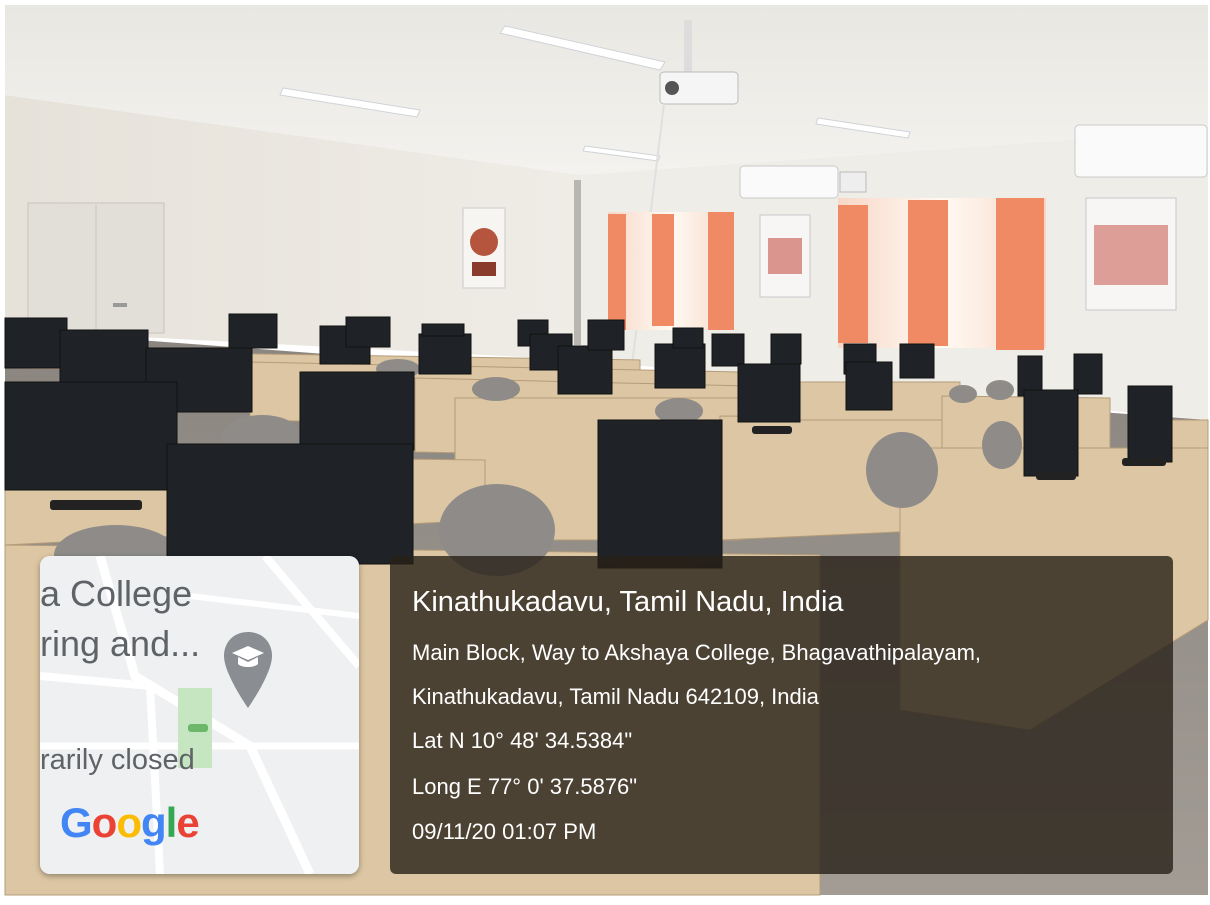 Image resolution: width=1210 pixels, height=905 pixels. What do you see at coordinates (525, 786) in the screenshot?
I see `longitude-readout: Long E 77° 0' 37.5876"` at bounding box center [525, 786].